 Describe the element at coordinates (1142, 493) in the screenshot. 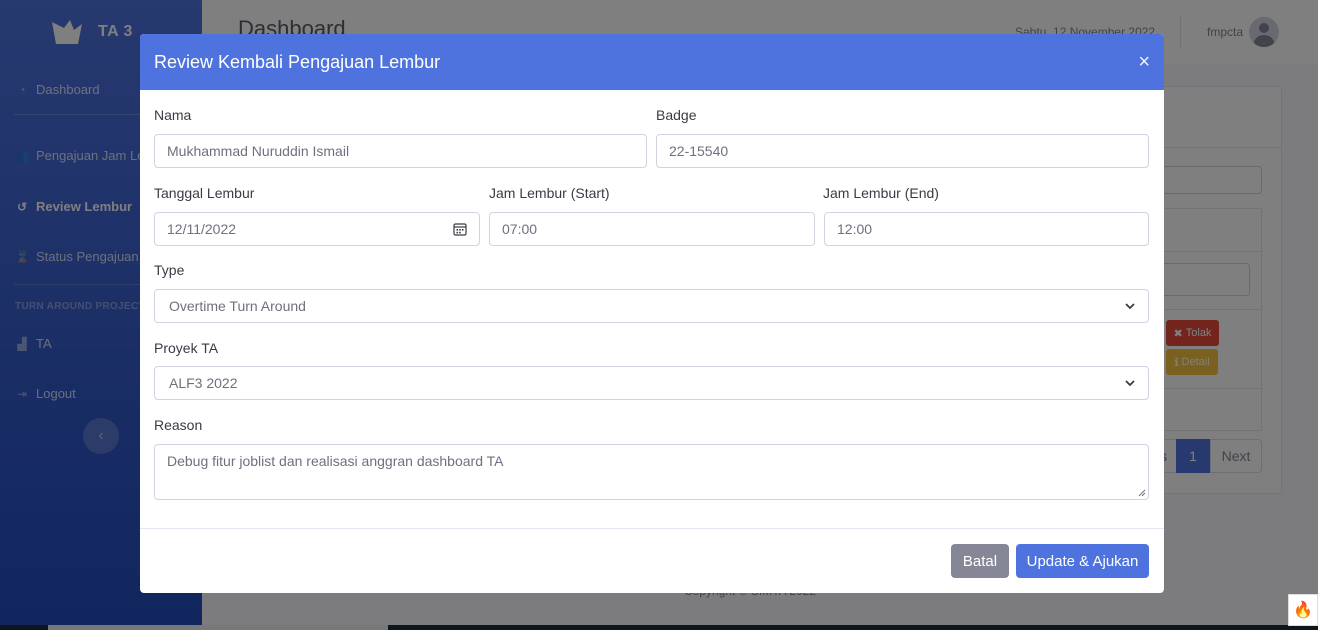

I see `resize-handle-icon` at that location.